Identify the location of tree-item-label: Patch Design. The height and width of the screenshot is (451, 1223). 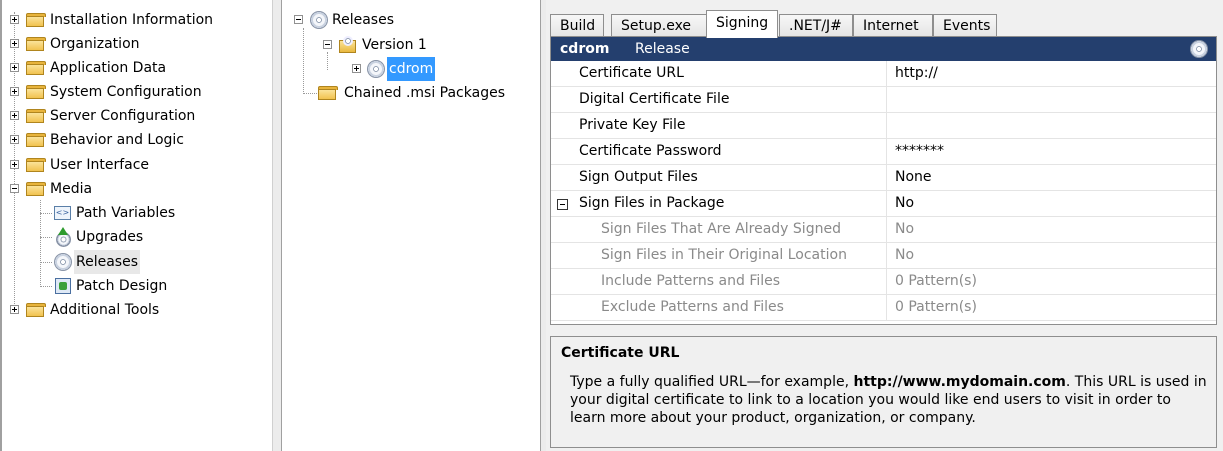
(122, 286).